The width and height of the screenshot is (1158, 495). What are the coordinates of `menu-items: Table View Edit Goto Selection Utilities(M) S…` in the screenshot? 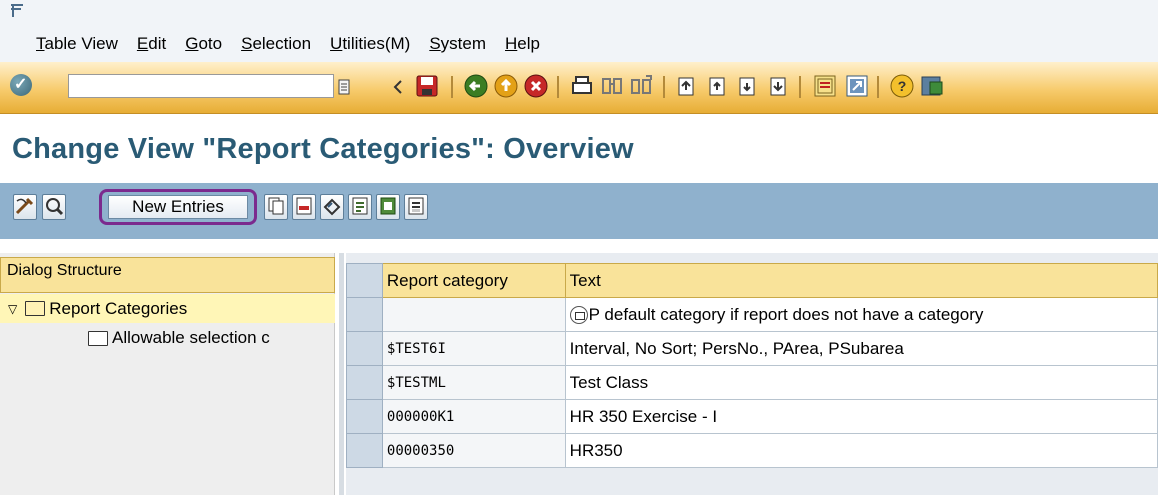 It's located at (297, 44).